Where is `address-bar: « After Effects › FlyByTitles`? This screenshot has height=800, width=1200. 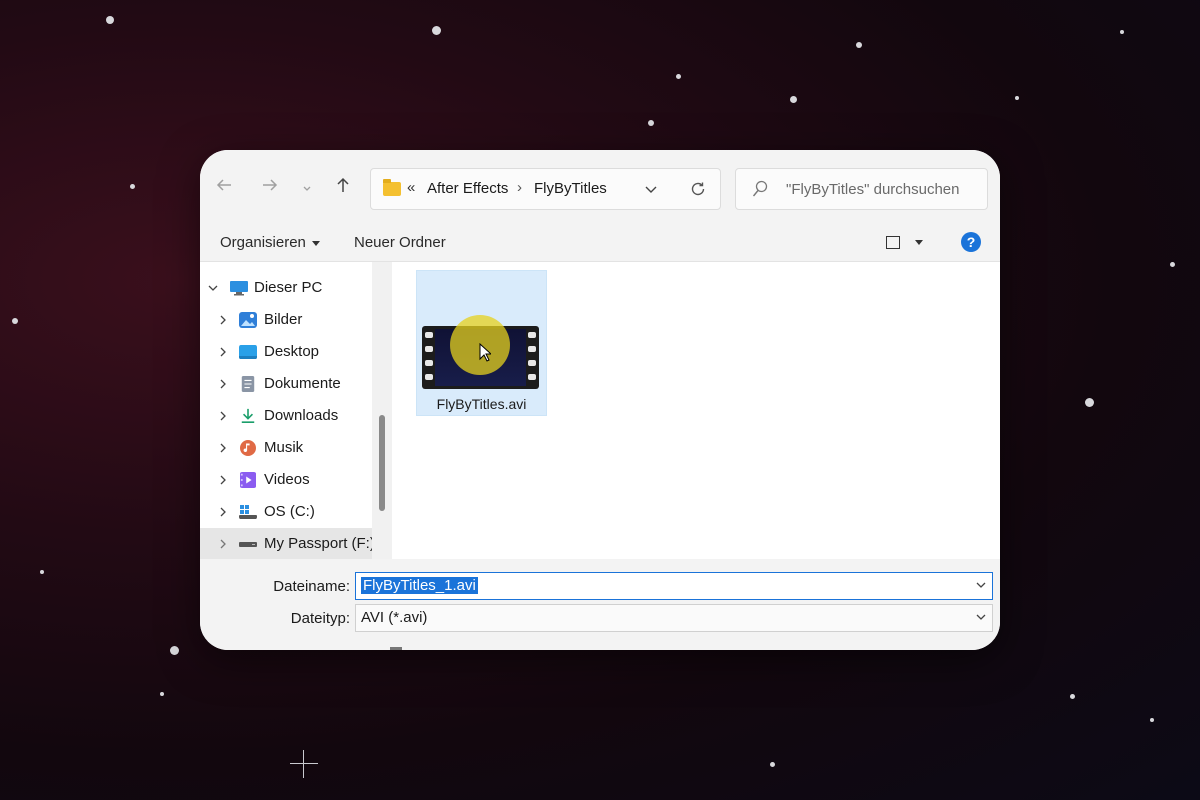 address-bar: « After Effects › FlyByTitles is located at coordinates (545, 189).